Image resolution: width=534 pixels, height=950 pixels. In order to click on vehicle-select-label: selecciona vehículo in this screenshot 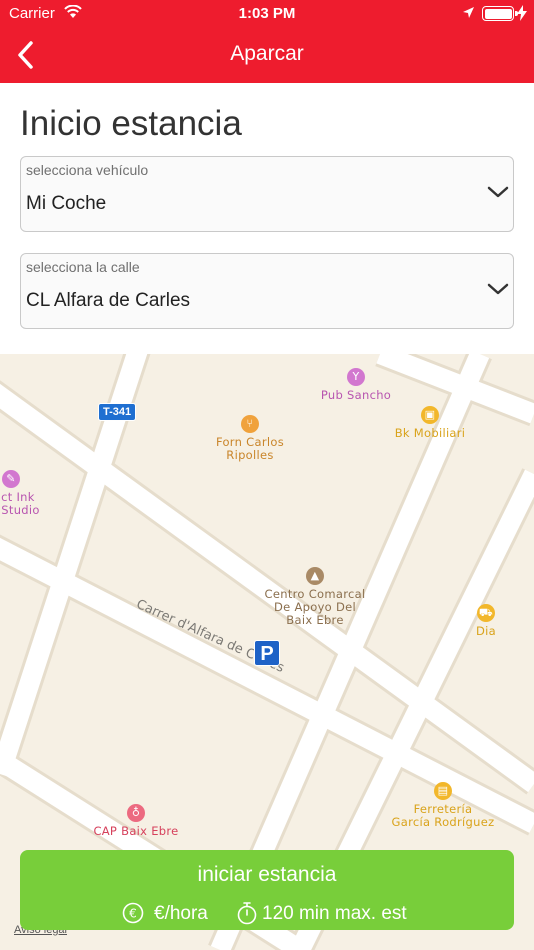, I will do `click(87, 170)`.